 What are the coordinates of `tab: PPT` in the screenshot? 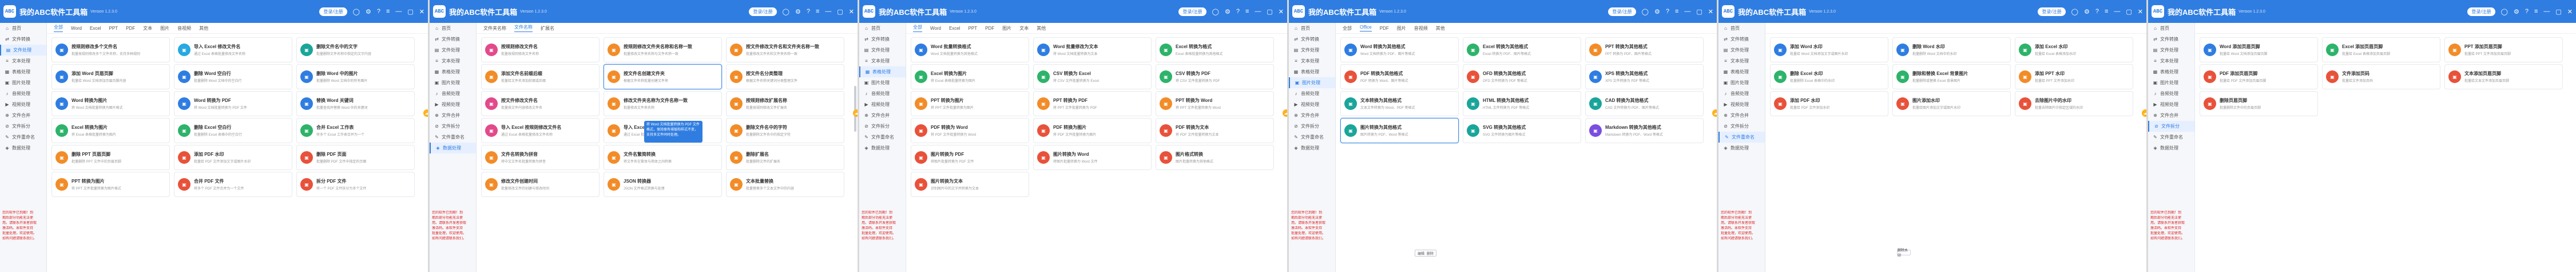 It's located at (113, 28).